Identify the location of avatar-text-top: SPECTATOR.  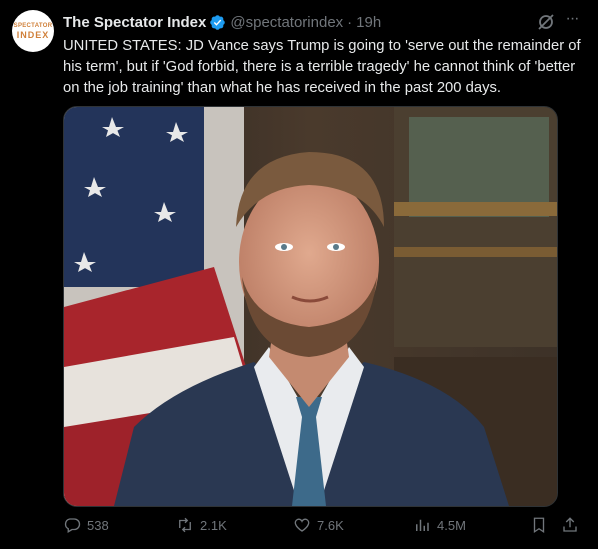
(33, 25).